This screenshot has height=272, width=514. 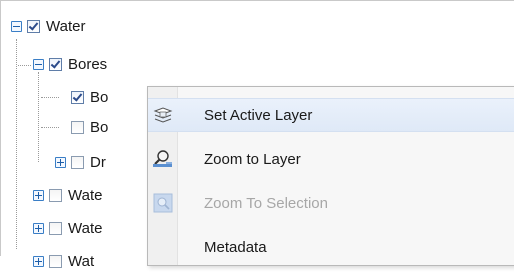 What do you see at coordinates (252, 159) in the screenshot?
I see `menu-item-label: Zoom to Layer` at bounding box center [252, 159].